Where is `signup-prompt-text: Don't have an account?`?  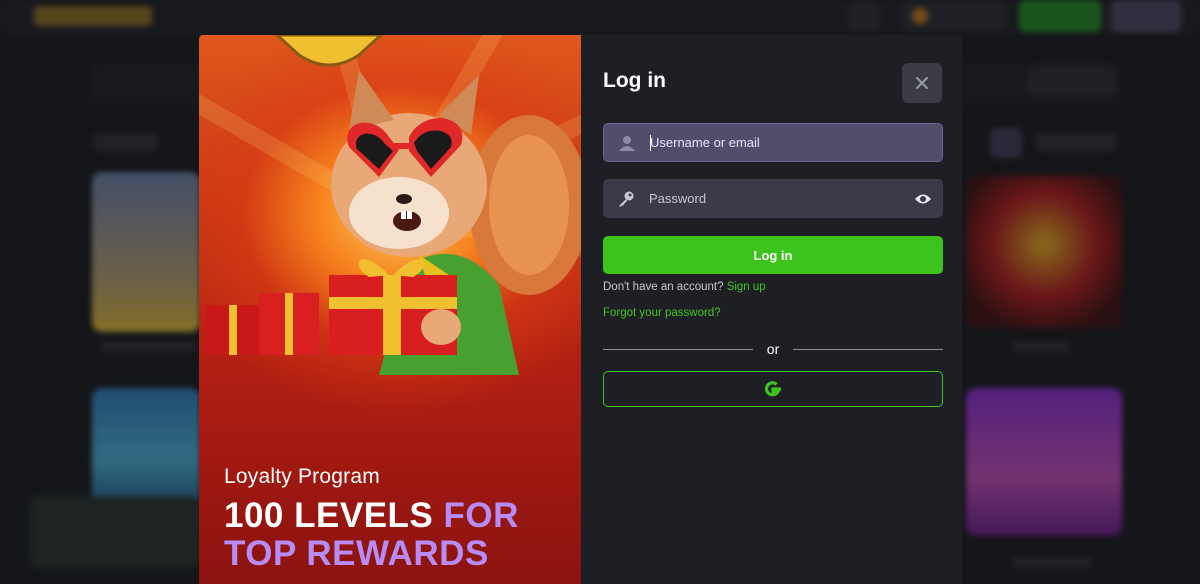
signup-prompt-text: Don't have an account? is located at coordinates (663, 287).